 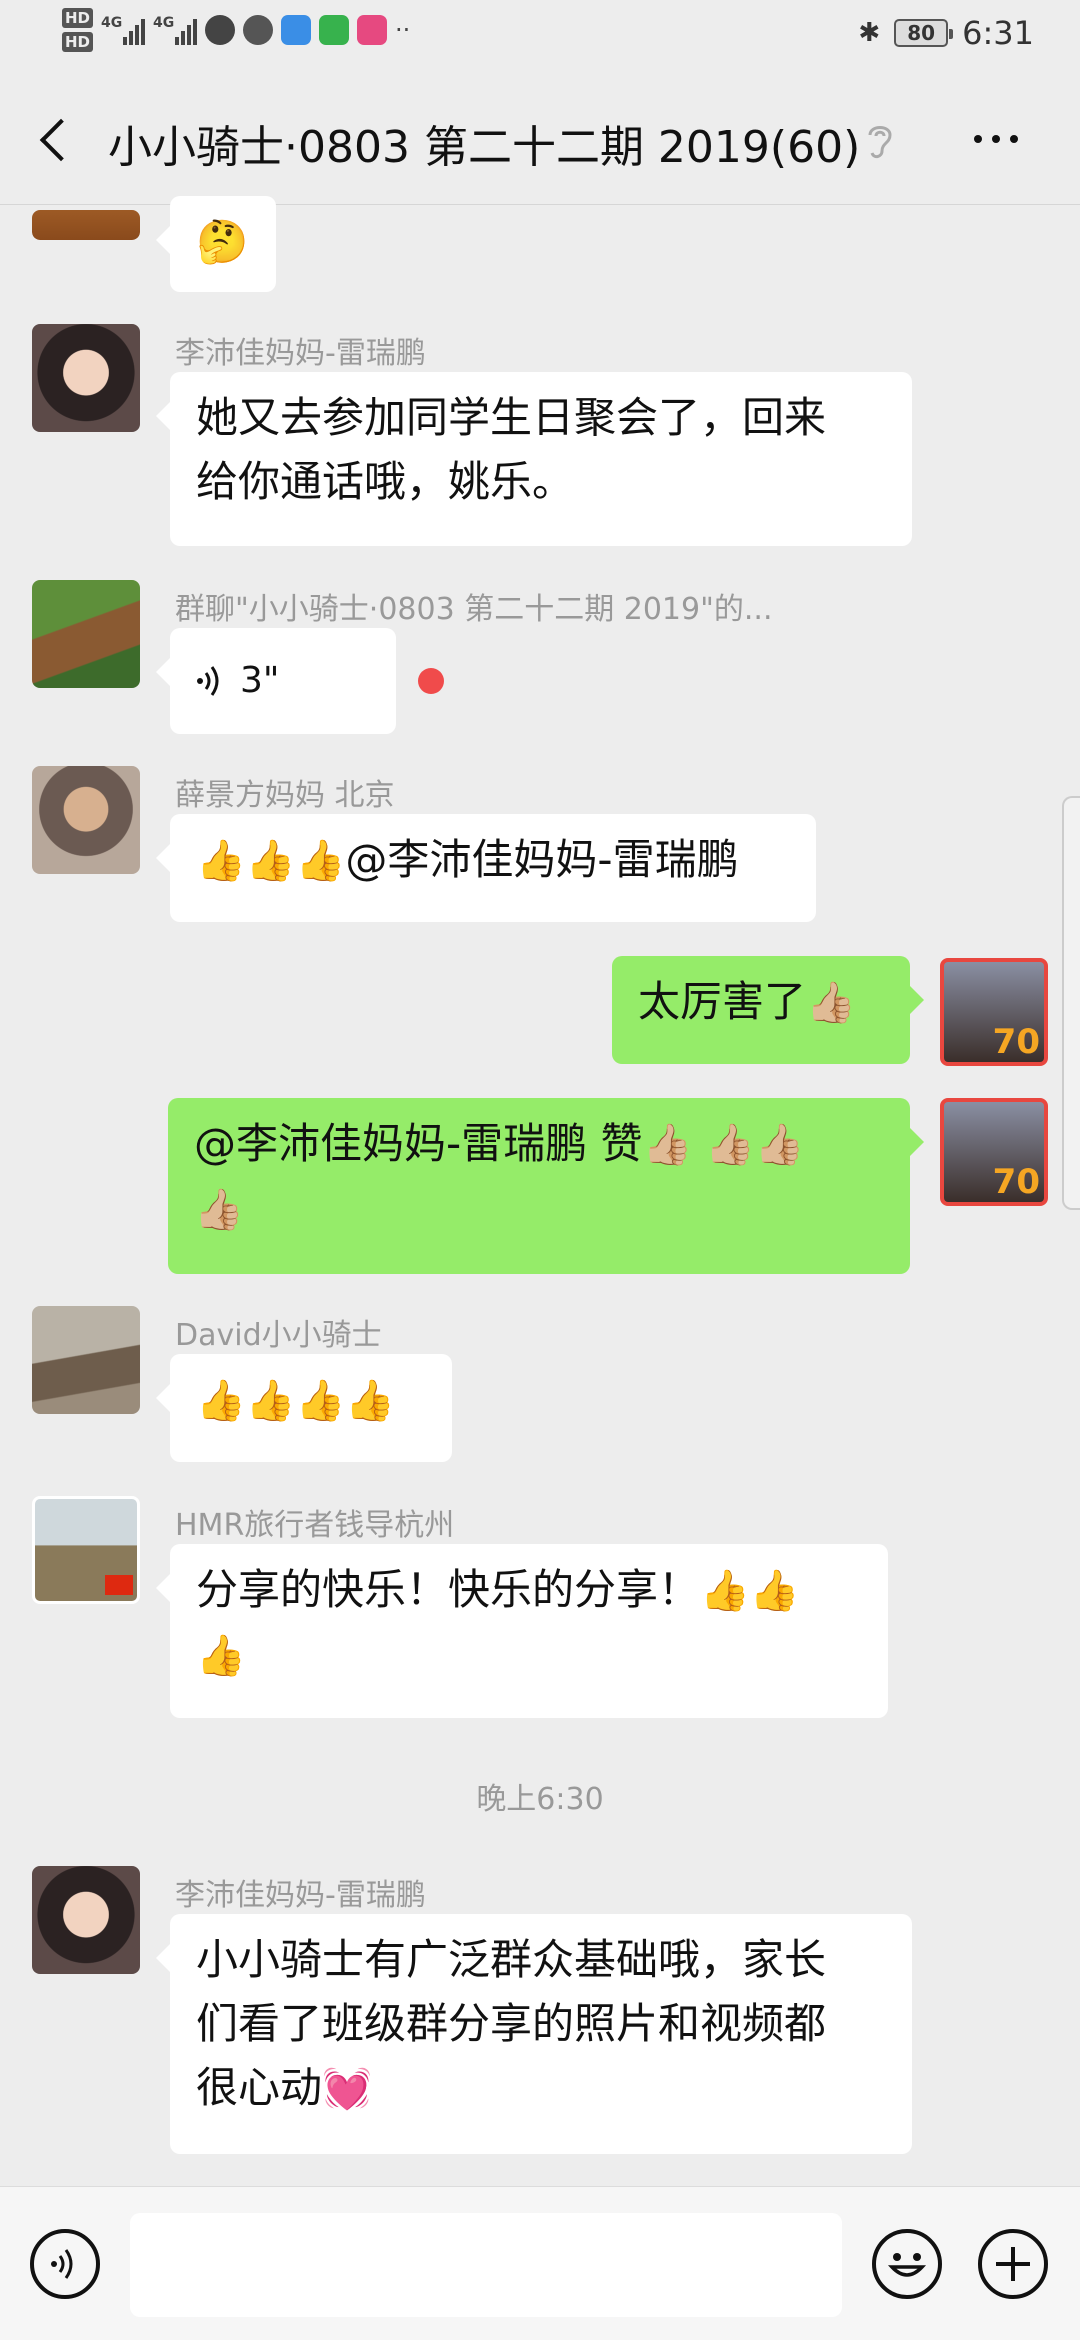 I want to click on my-message-bubble: 太厉害了👍🏼, so click(x=768, y=1010).